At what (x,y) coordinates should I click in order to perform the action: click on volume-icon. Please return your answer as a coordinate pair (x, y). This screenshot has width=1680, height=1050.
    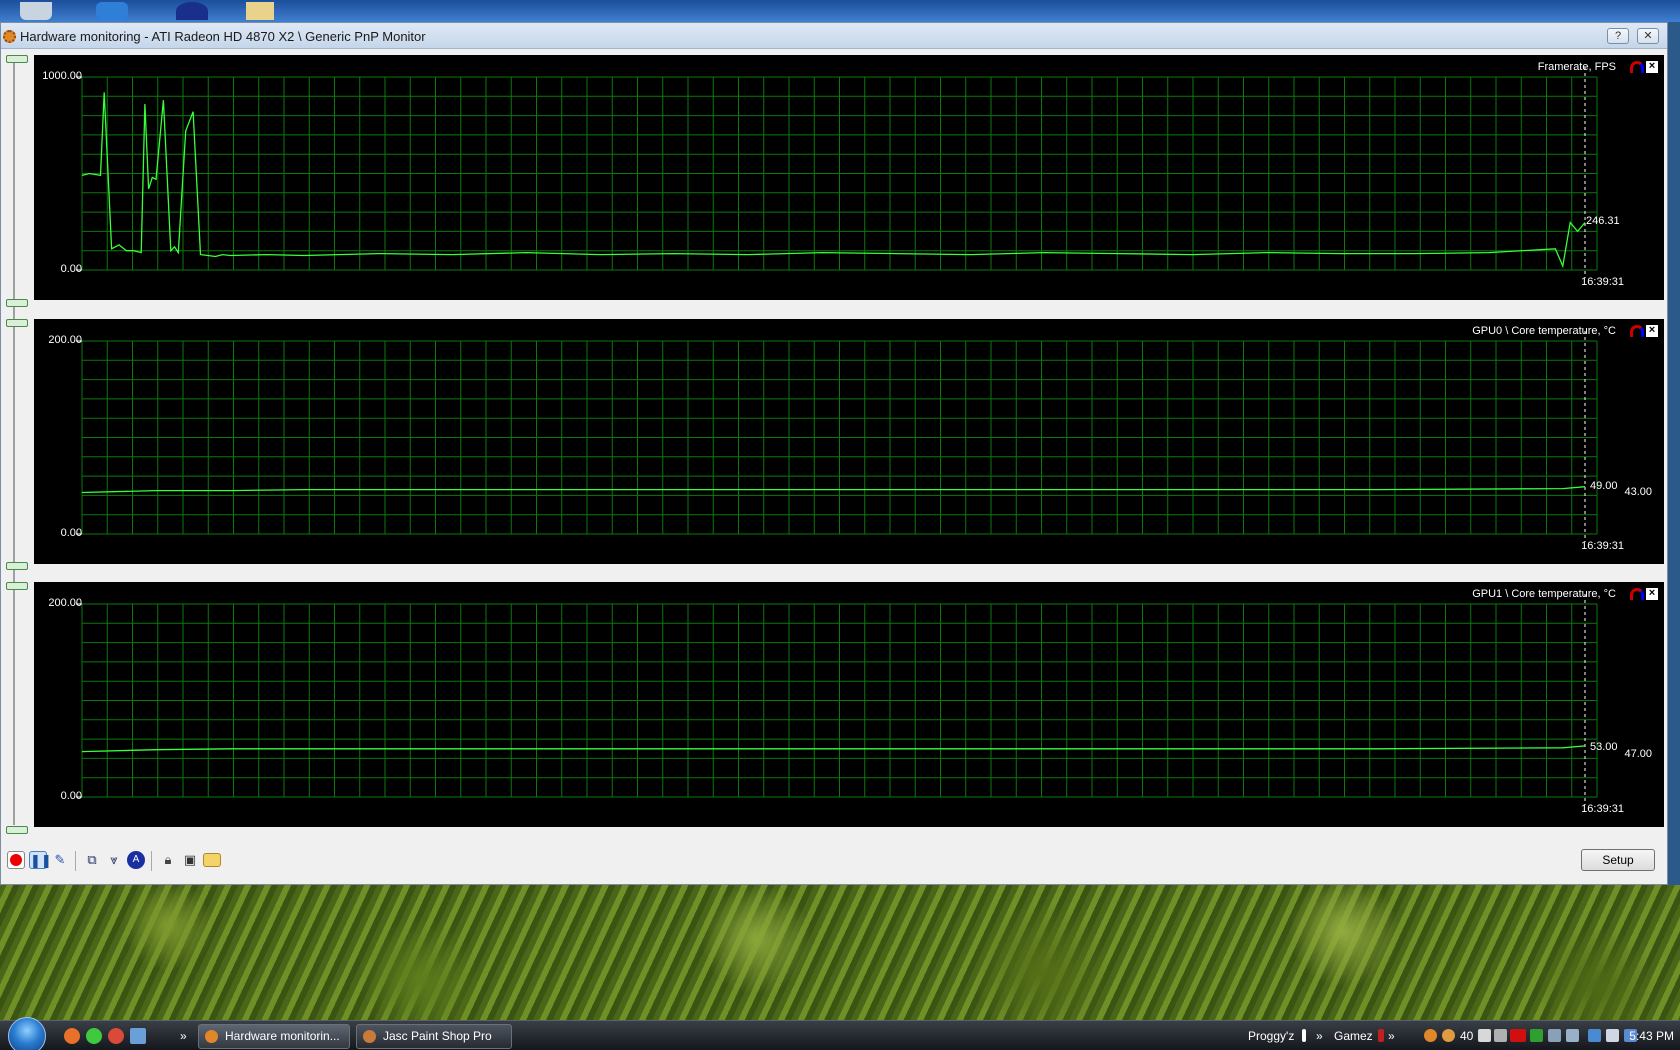
    Looking at the image, I should click on (1612, 1035).